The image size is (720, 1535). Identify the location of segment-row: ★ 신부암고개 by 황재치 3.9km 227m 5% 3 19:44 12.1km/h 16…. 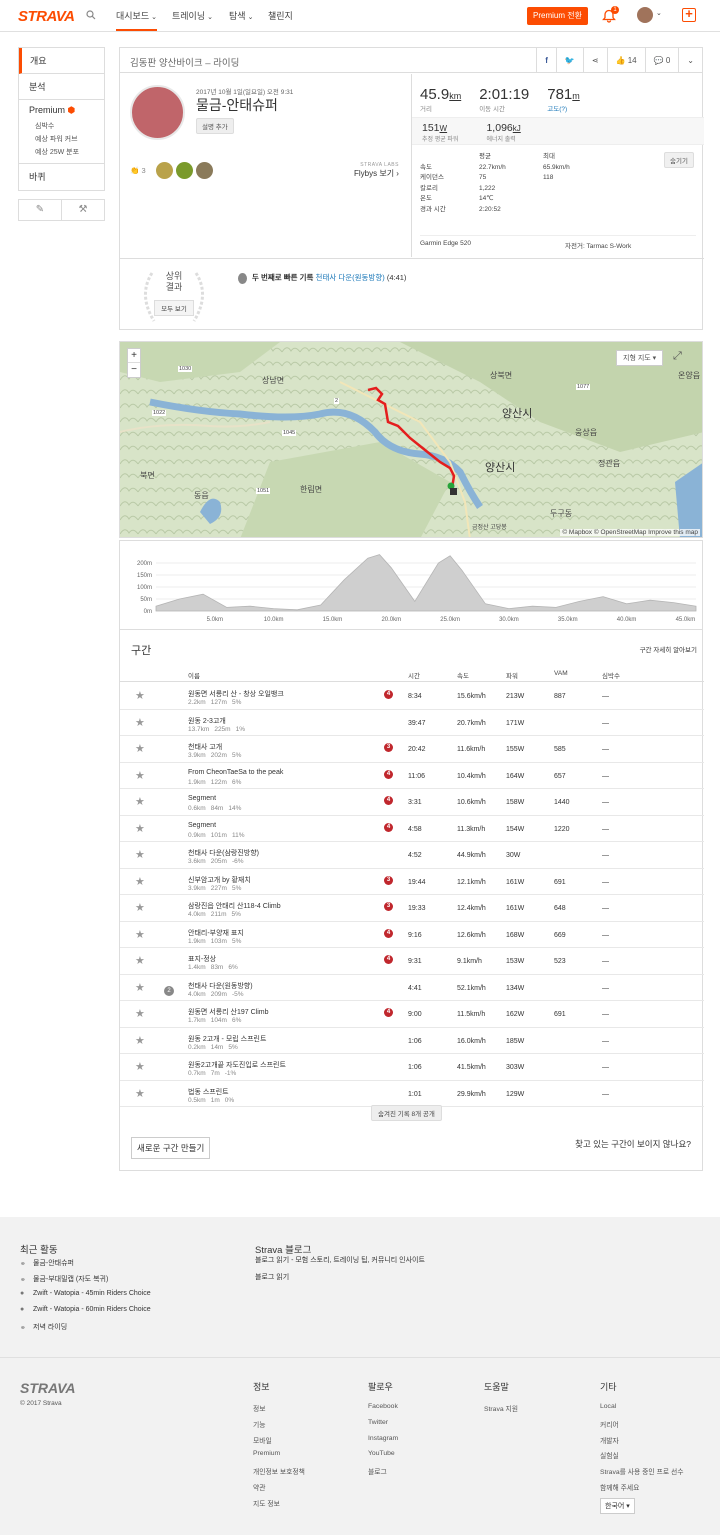
(412, 882).